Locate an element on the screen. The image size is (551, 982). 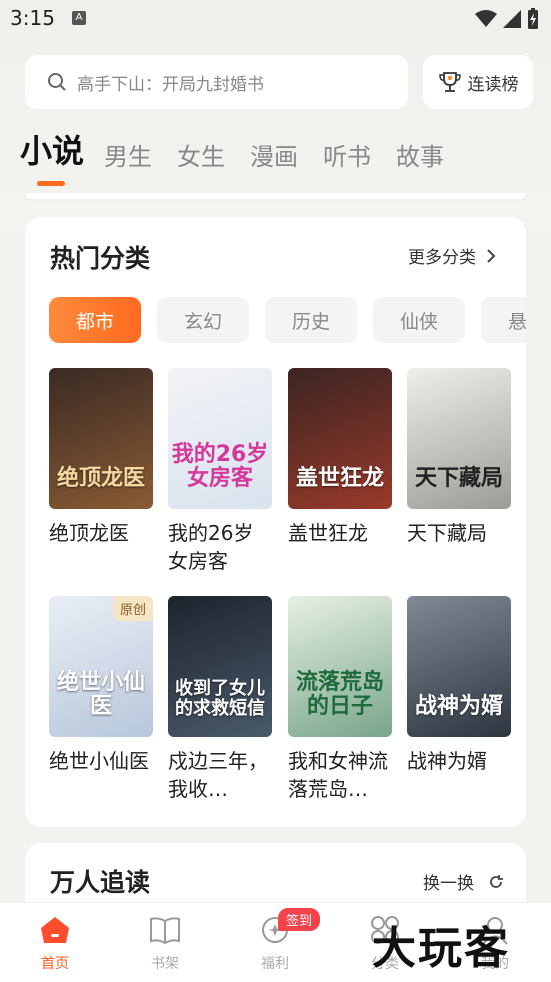
refresh-button: 换一换 is located at coordinates (463, 881).